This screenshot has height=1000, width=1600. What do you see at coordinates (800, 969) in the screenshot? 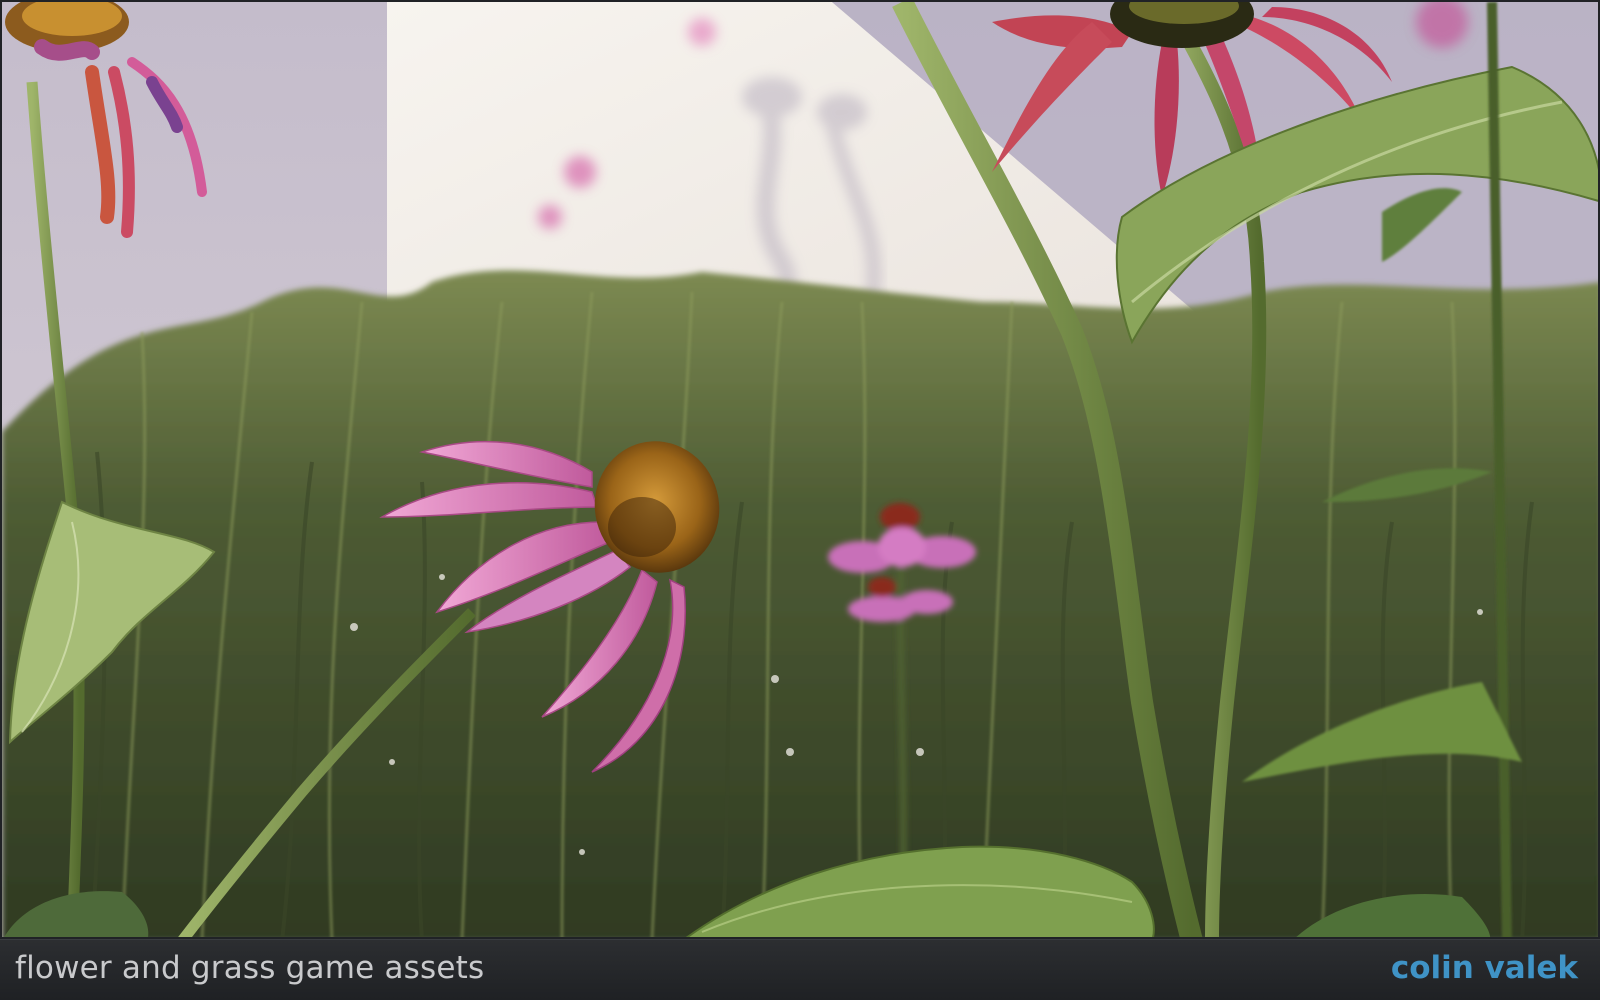
I see `caption-bar: flower and grass game assets colin valek` at bounding box center [800, 969].